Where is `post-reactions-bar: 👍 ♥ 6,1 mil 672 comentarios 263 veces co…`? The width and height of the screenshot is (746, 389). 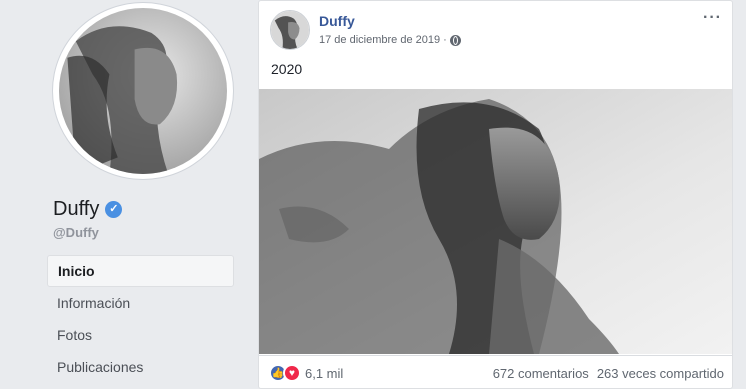
post-reactions-bar: 👍 ♥ 6,1 mil 672 comentarios 263 veces co… is located at coordinates (495, 371).